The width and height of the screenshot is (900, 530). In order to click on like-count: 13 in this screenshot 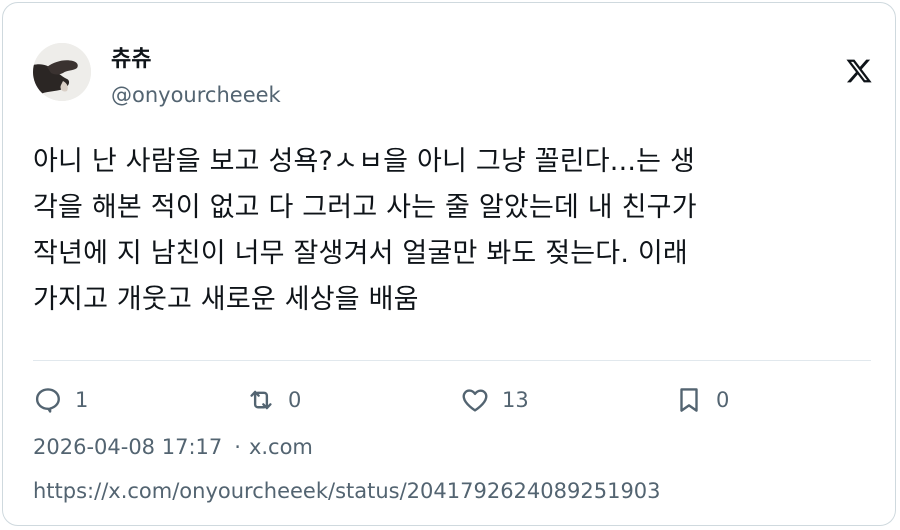, I will do `click(515, 400)`.